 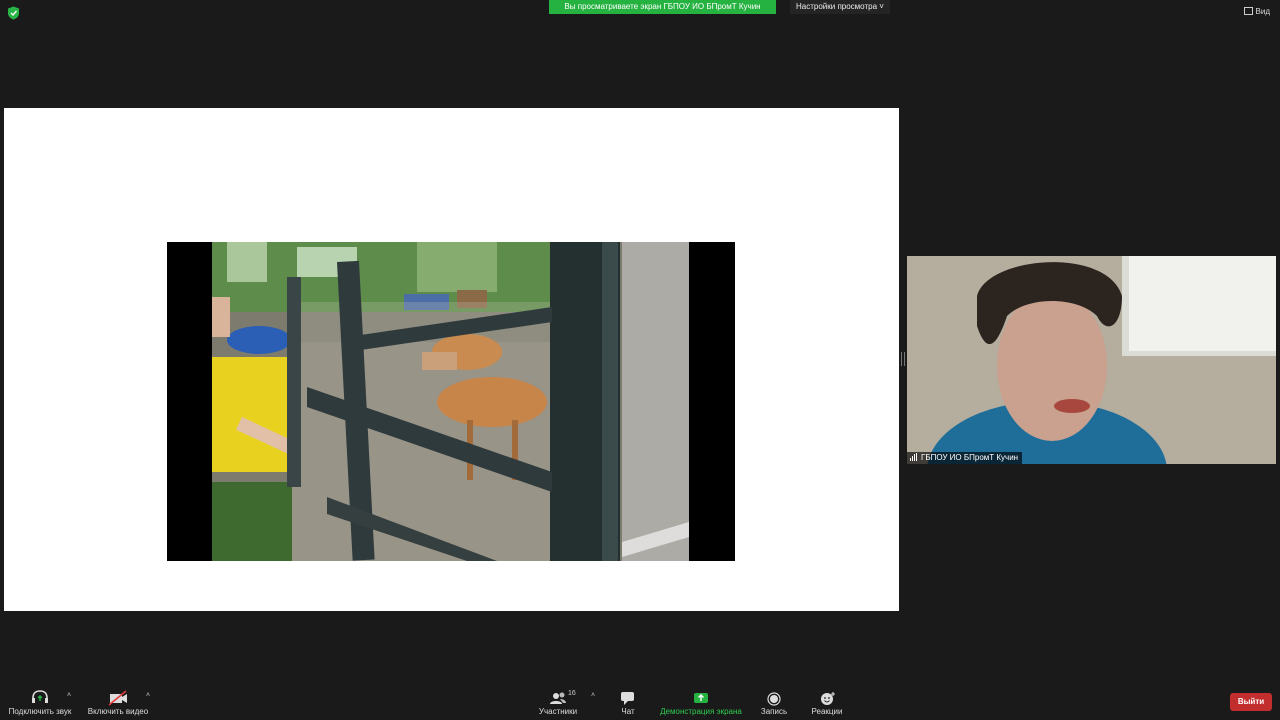 What do you see at coordinates (914, 458) in the screenshot?
I see `connection-signal-icon` at bounding box center [914, 458].